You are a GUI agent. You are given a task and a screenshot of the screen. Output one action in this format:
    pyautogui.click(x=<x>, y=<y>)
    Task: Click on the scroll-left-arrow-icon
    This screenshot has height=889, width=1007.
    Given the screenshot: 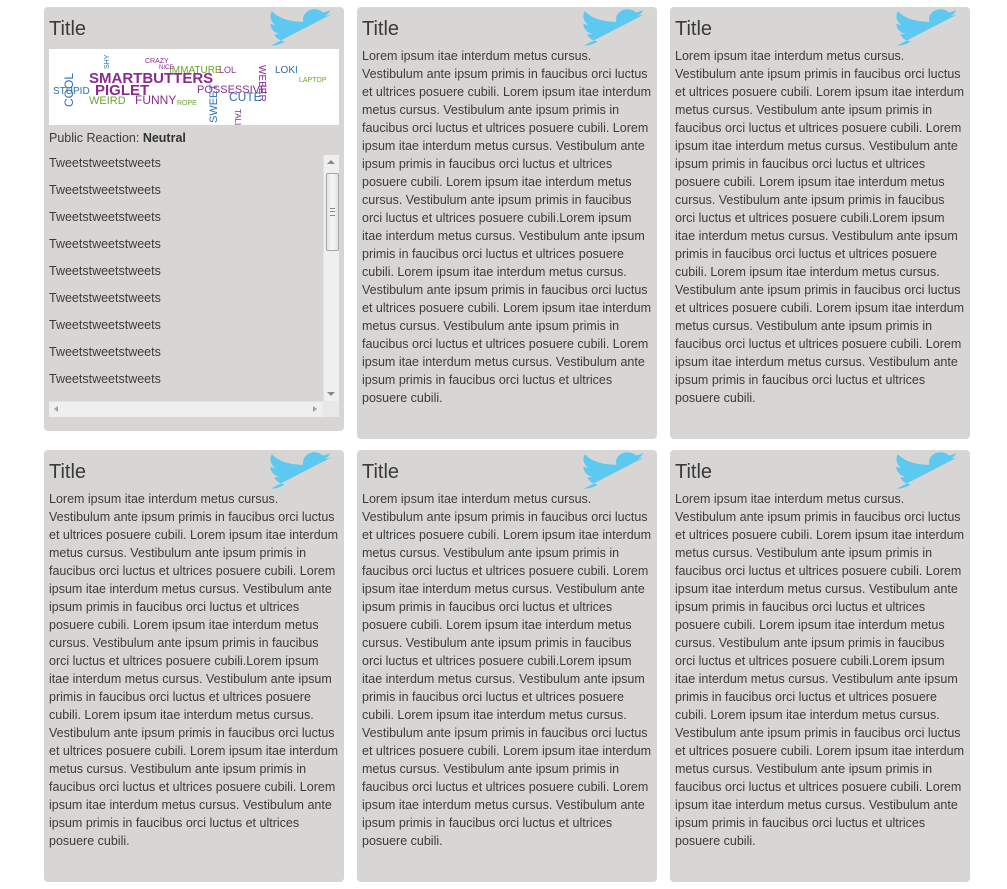 What is the action you would take?
    pyautogui.click(x=56, y=409)
    